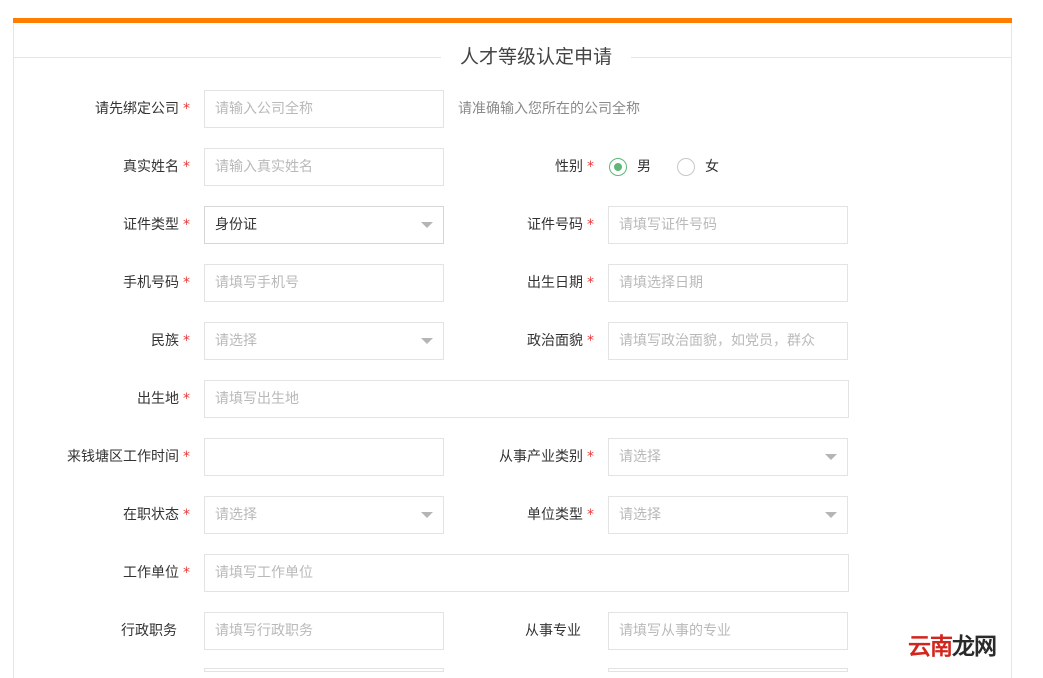 This screenshot has width=1043, height=678. Describe the element at coordinates (158, 399) in the screenshot. I see `birthplace-label-text: 出生地` at that location.